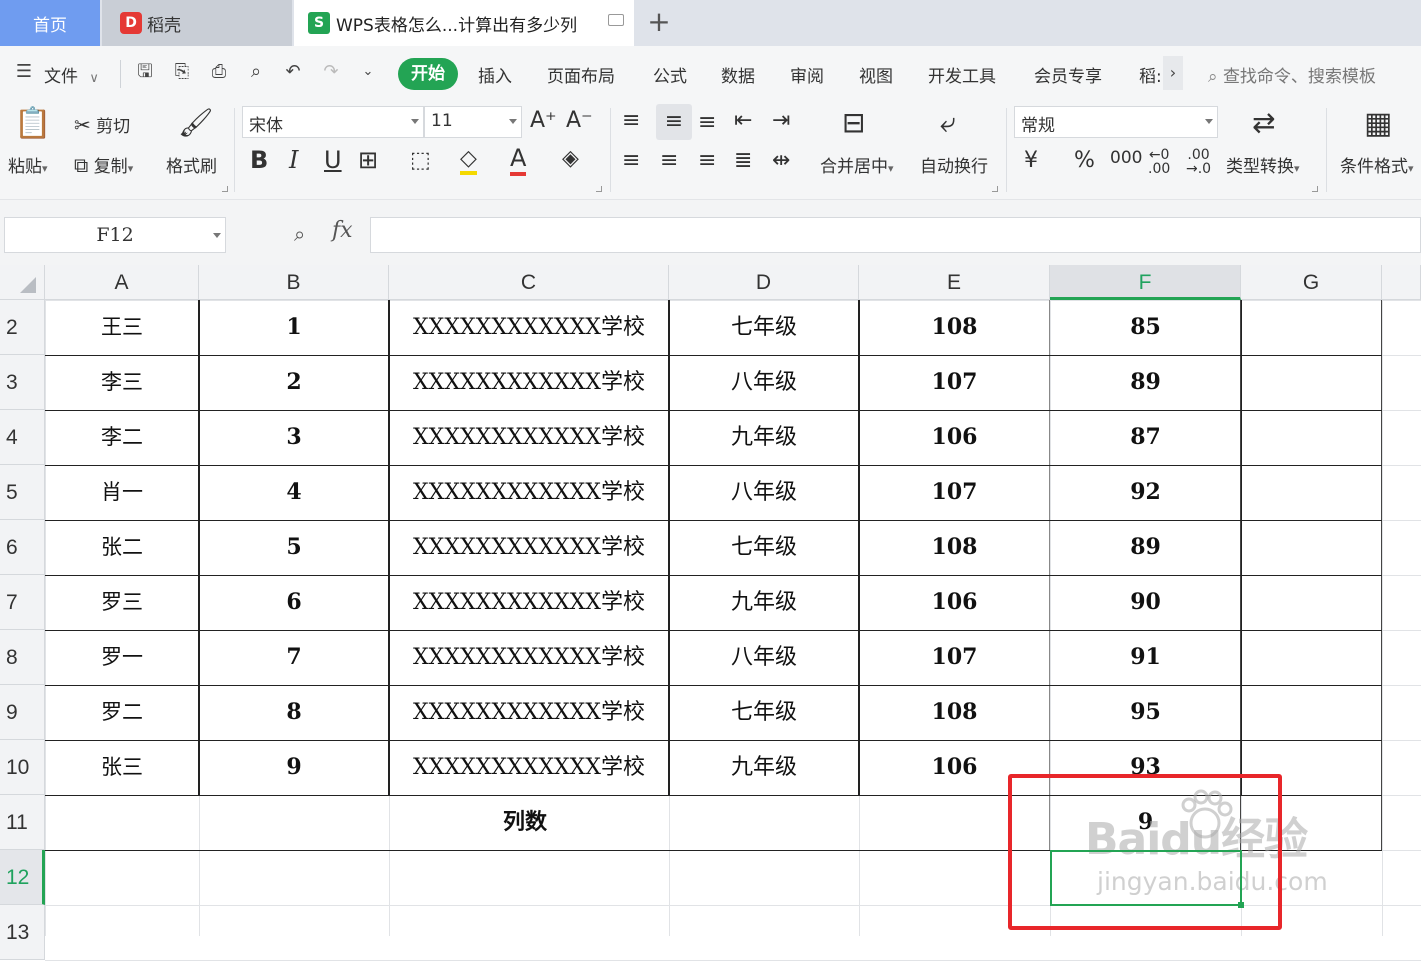 The width and height of the screenshot is (1421, 961). I want to click on menu-file: 文件 ∨, so click(71, 74).